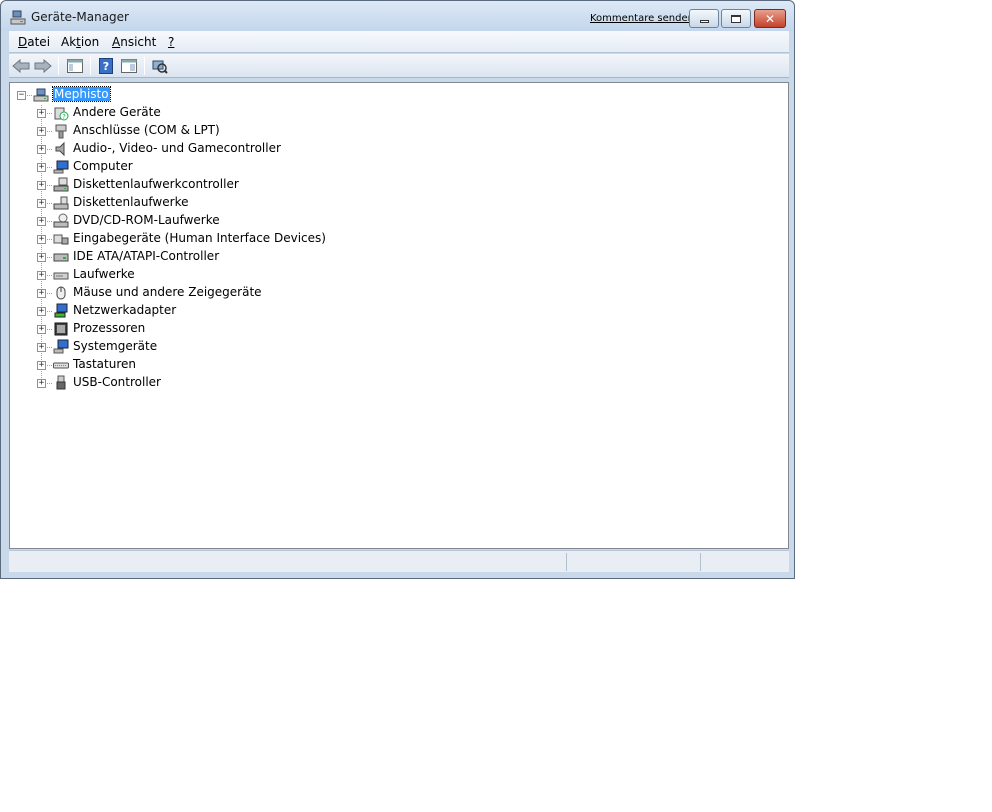 This screenshot has height=812, width=992. I want to click on properties-button, so click(129, 66).